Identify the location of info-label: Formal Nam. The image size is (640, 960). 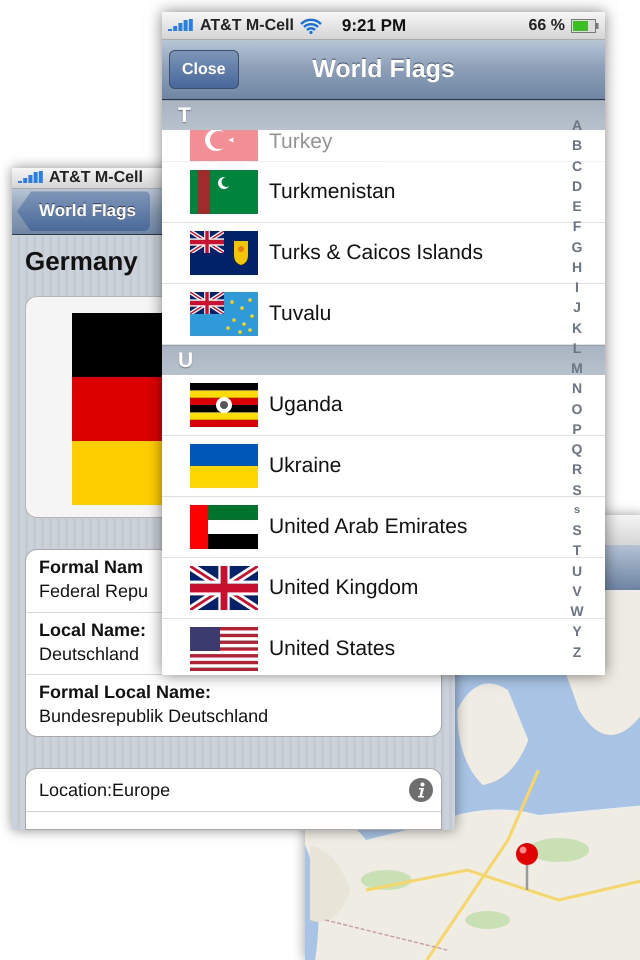
(91, 567).